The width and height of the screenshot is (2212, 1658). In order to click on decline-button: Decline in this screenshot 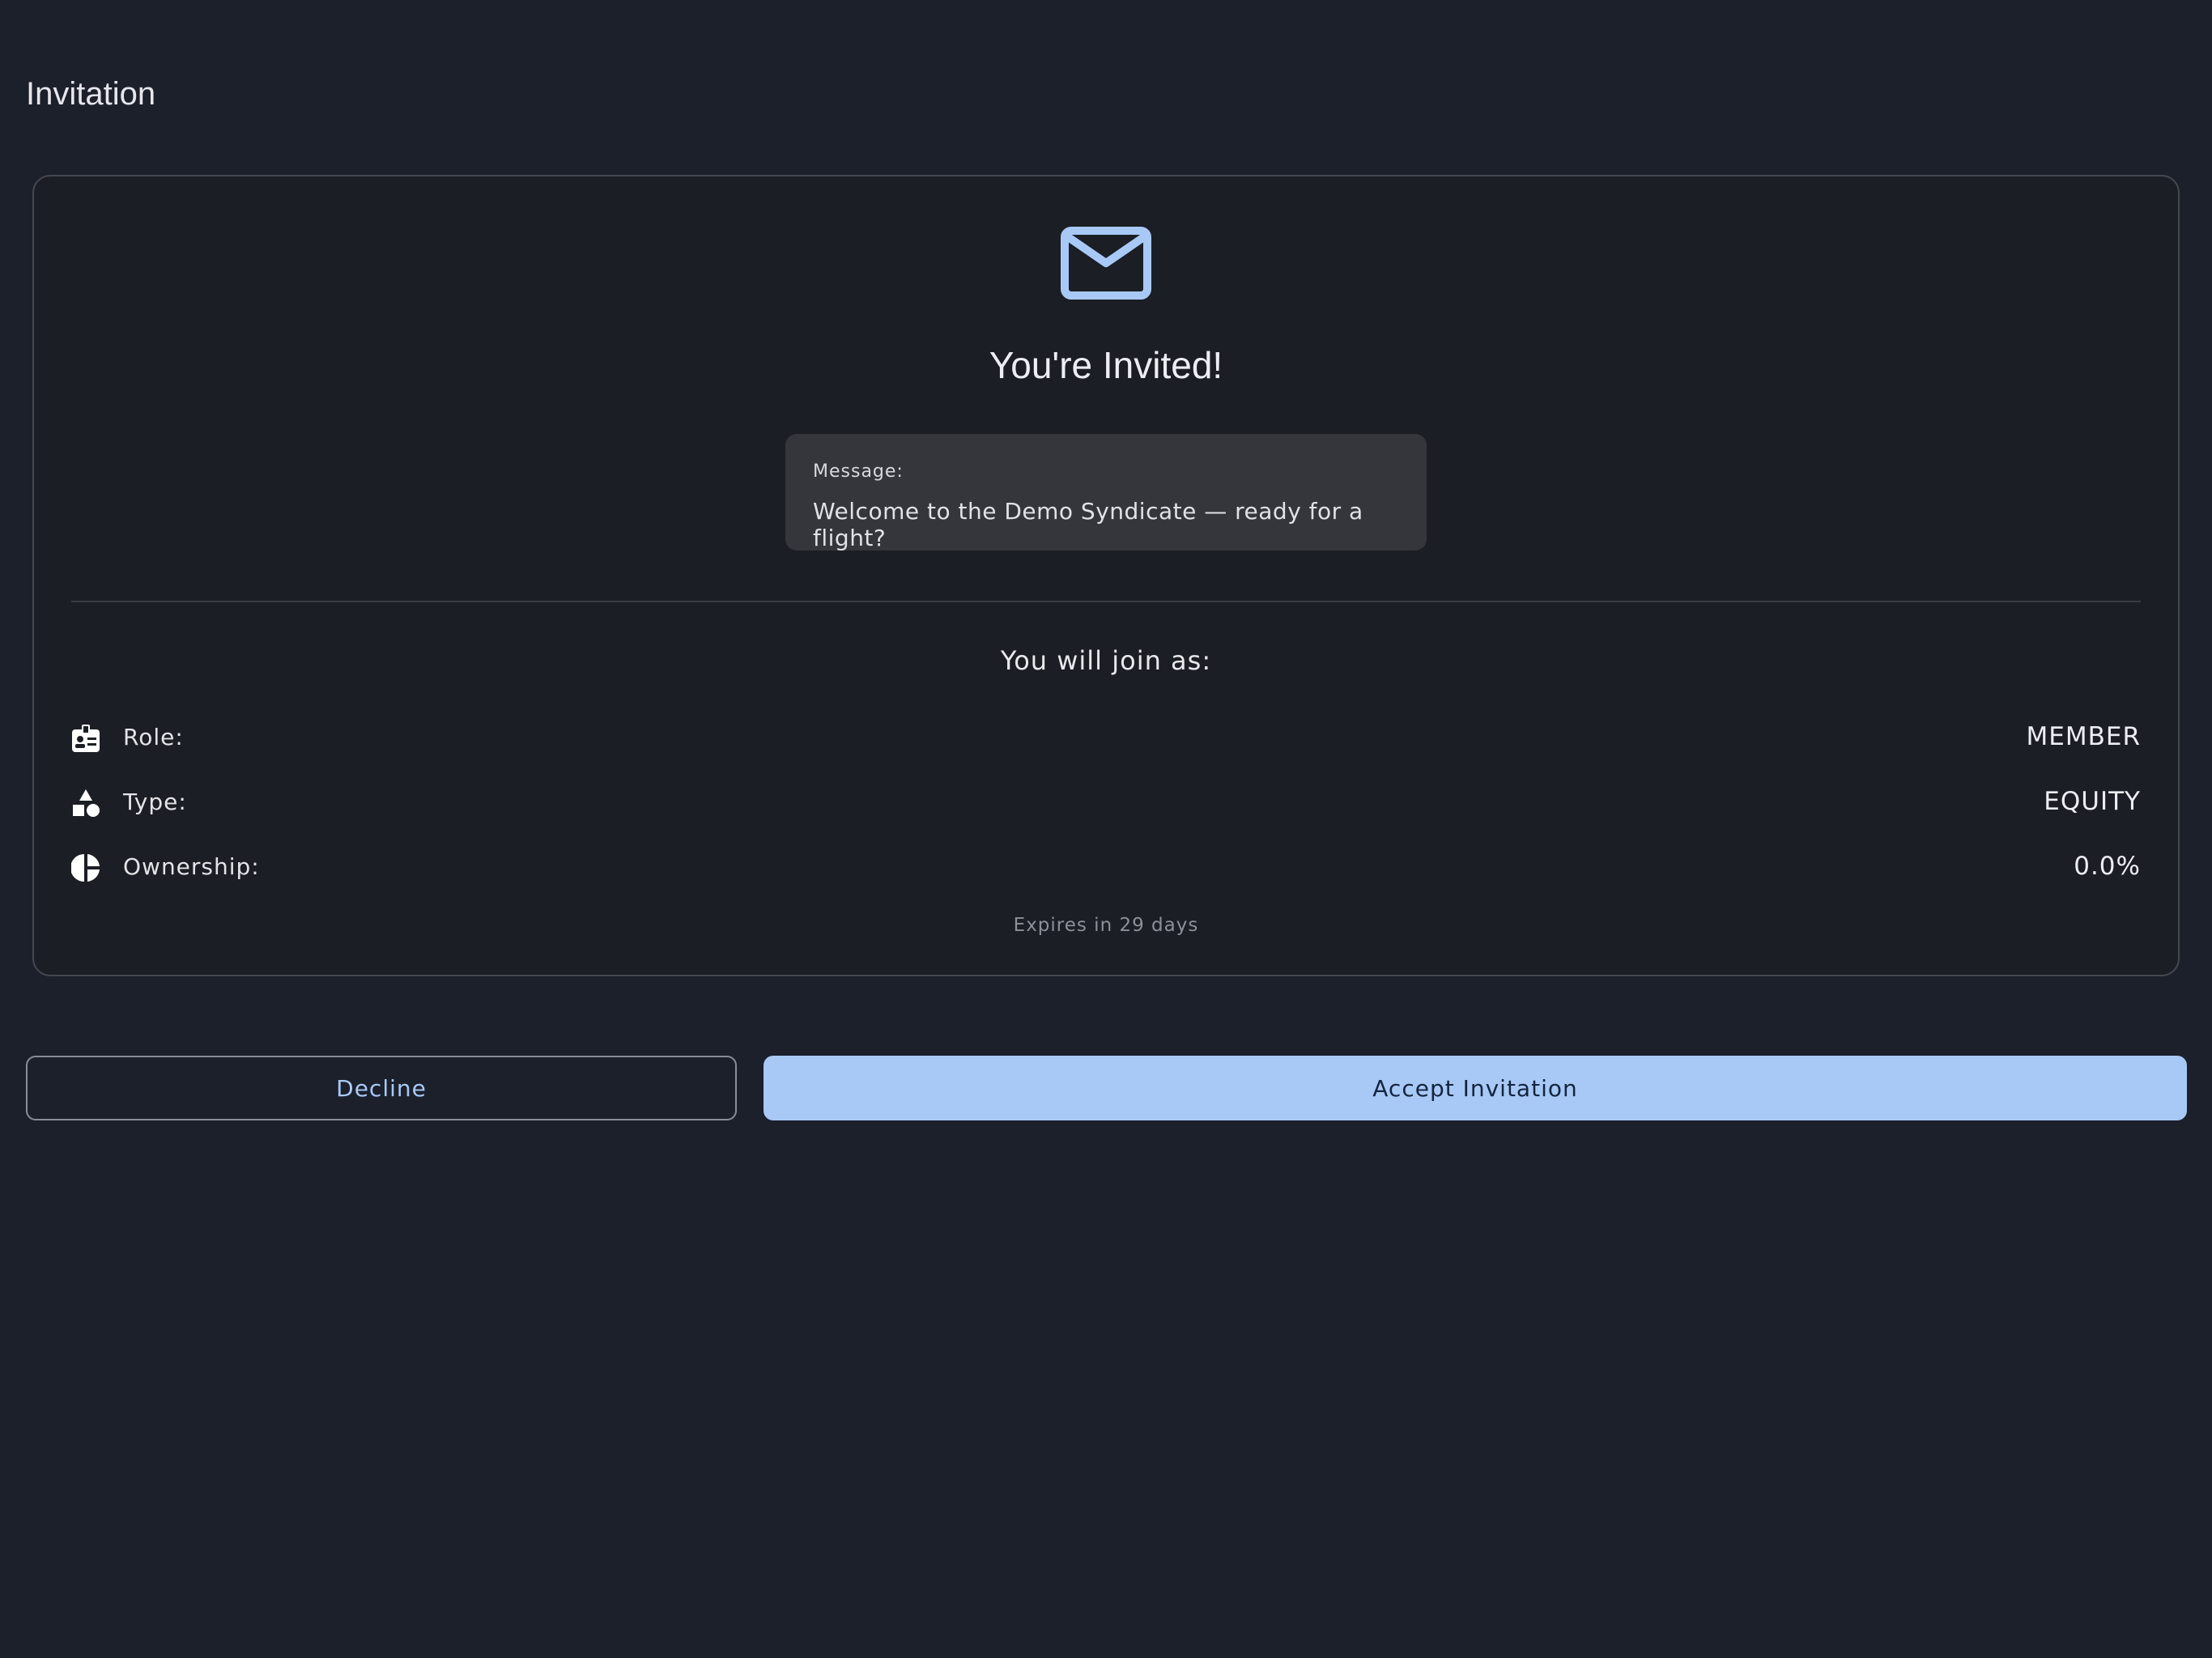, I will do `click(382, 1088)`.